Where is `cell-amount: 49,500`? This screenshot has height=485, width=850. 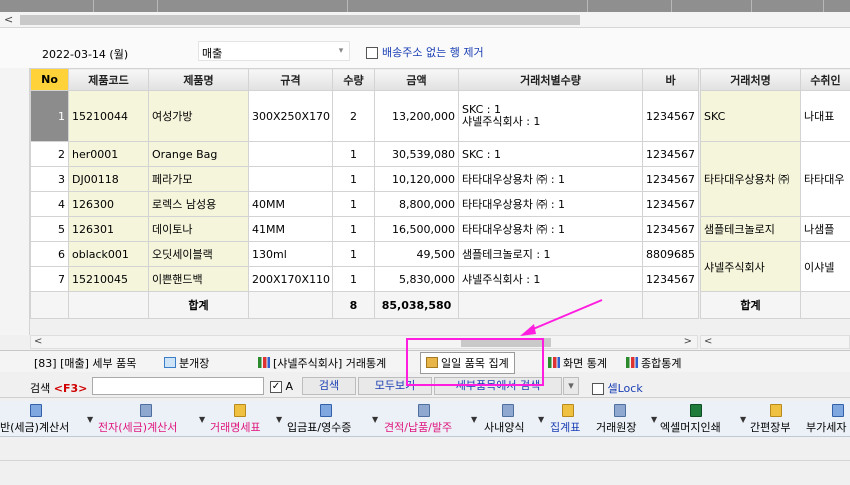
cell-amount: 49,500 is located at coordinates (416, 254).